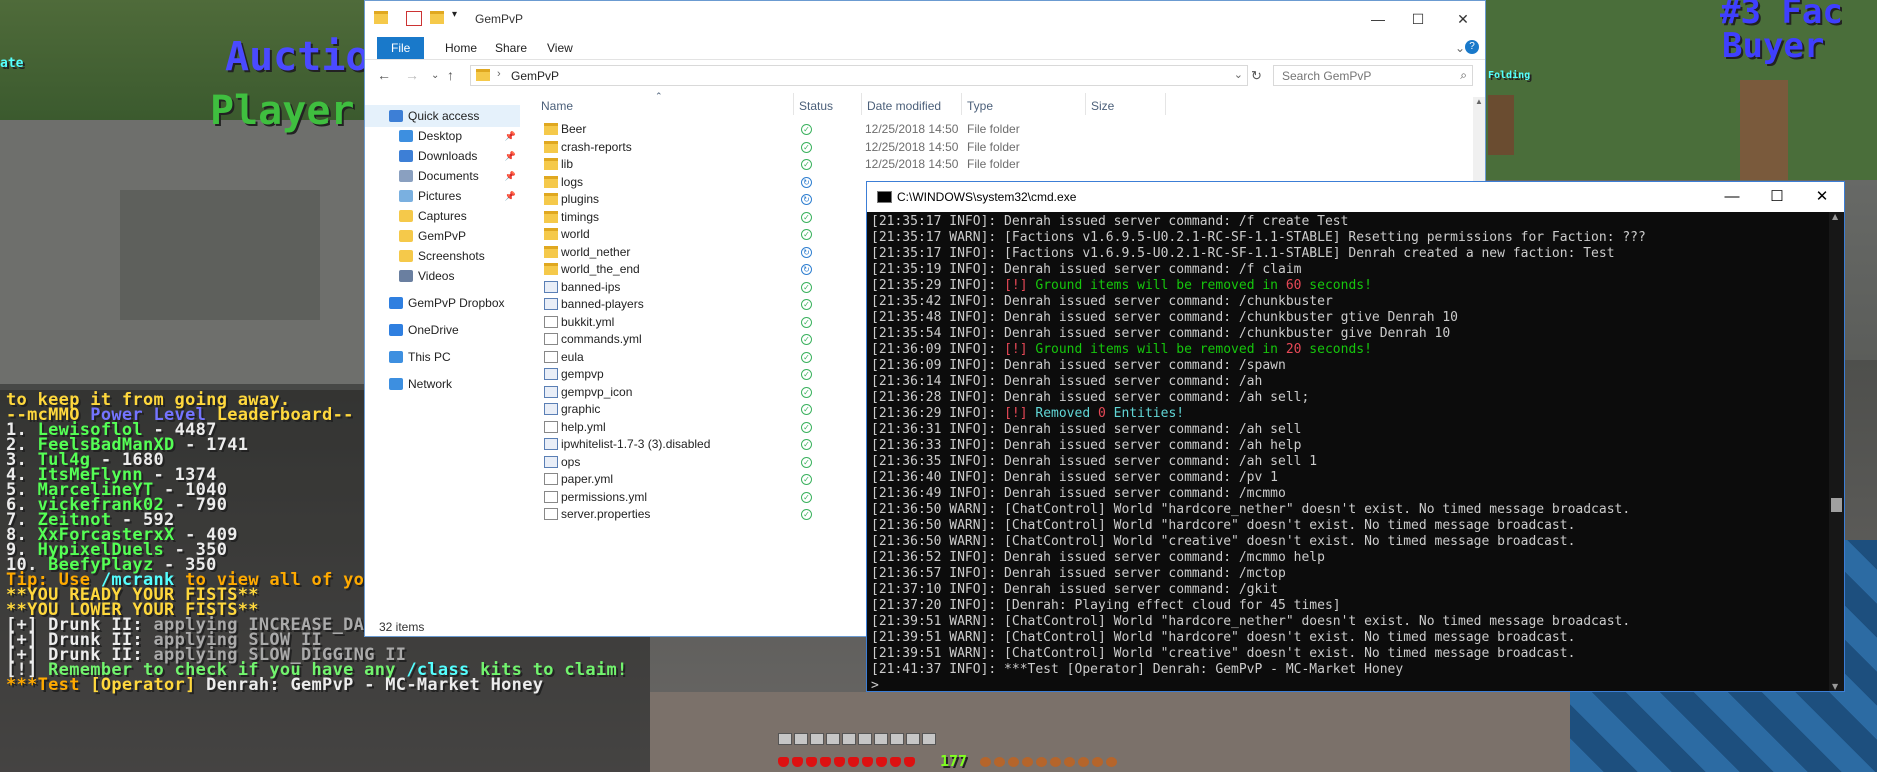 Image resolution: width=1877 pixels, height=772 pixels. What do you see at coordinates (557, 106) in the screenshot?
I see `column-header-name: Name` at bounding box center [557, 106].